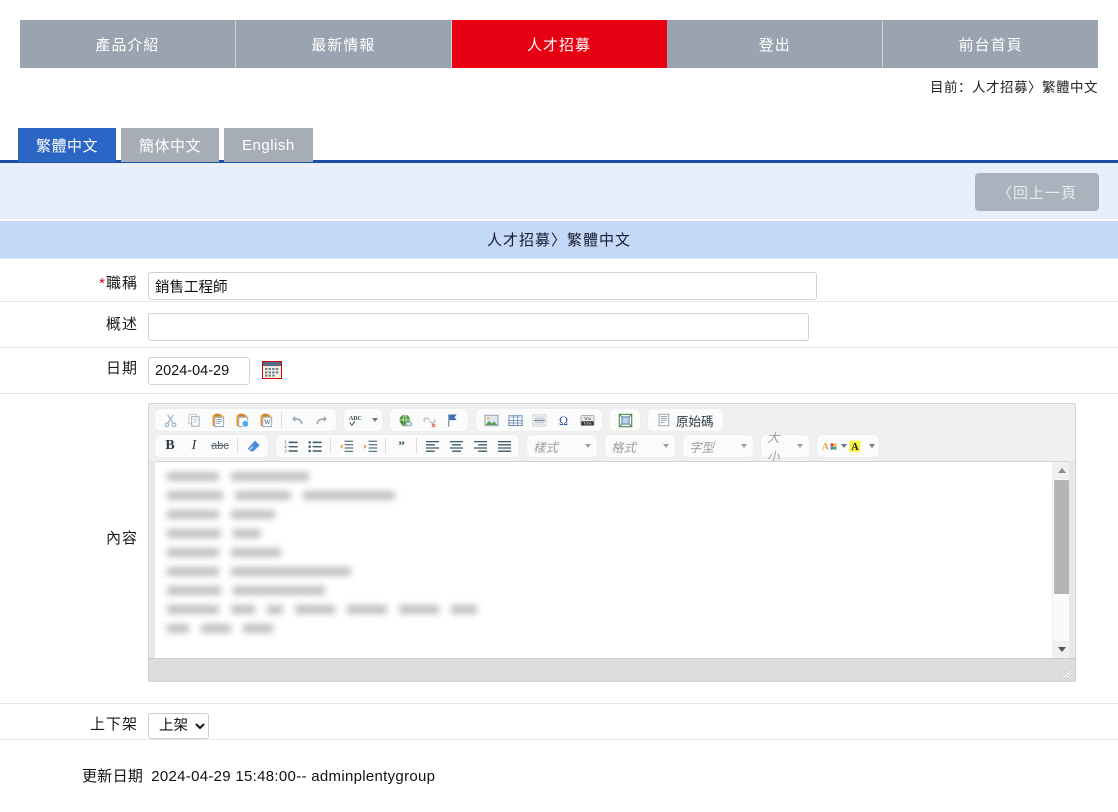 The width and height of the screenshot is (1118, 812). I want to click on redo-icon, so click(321, 420).